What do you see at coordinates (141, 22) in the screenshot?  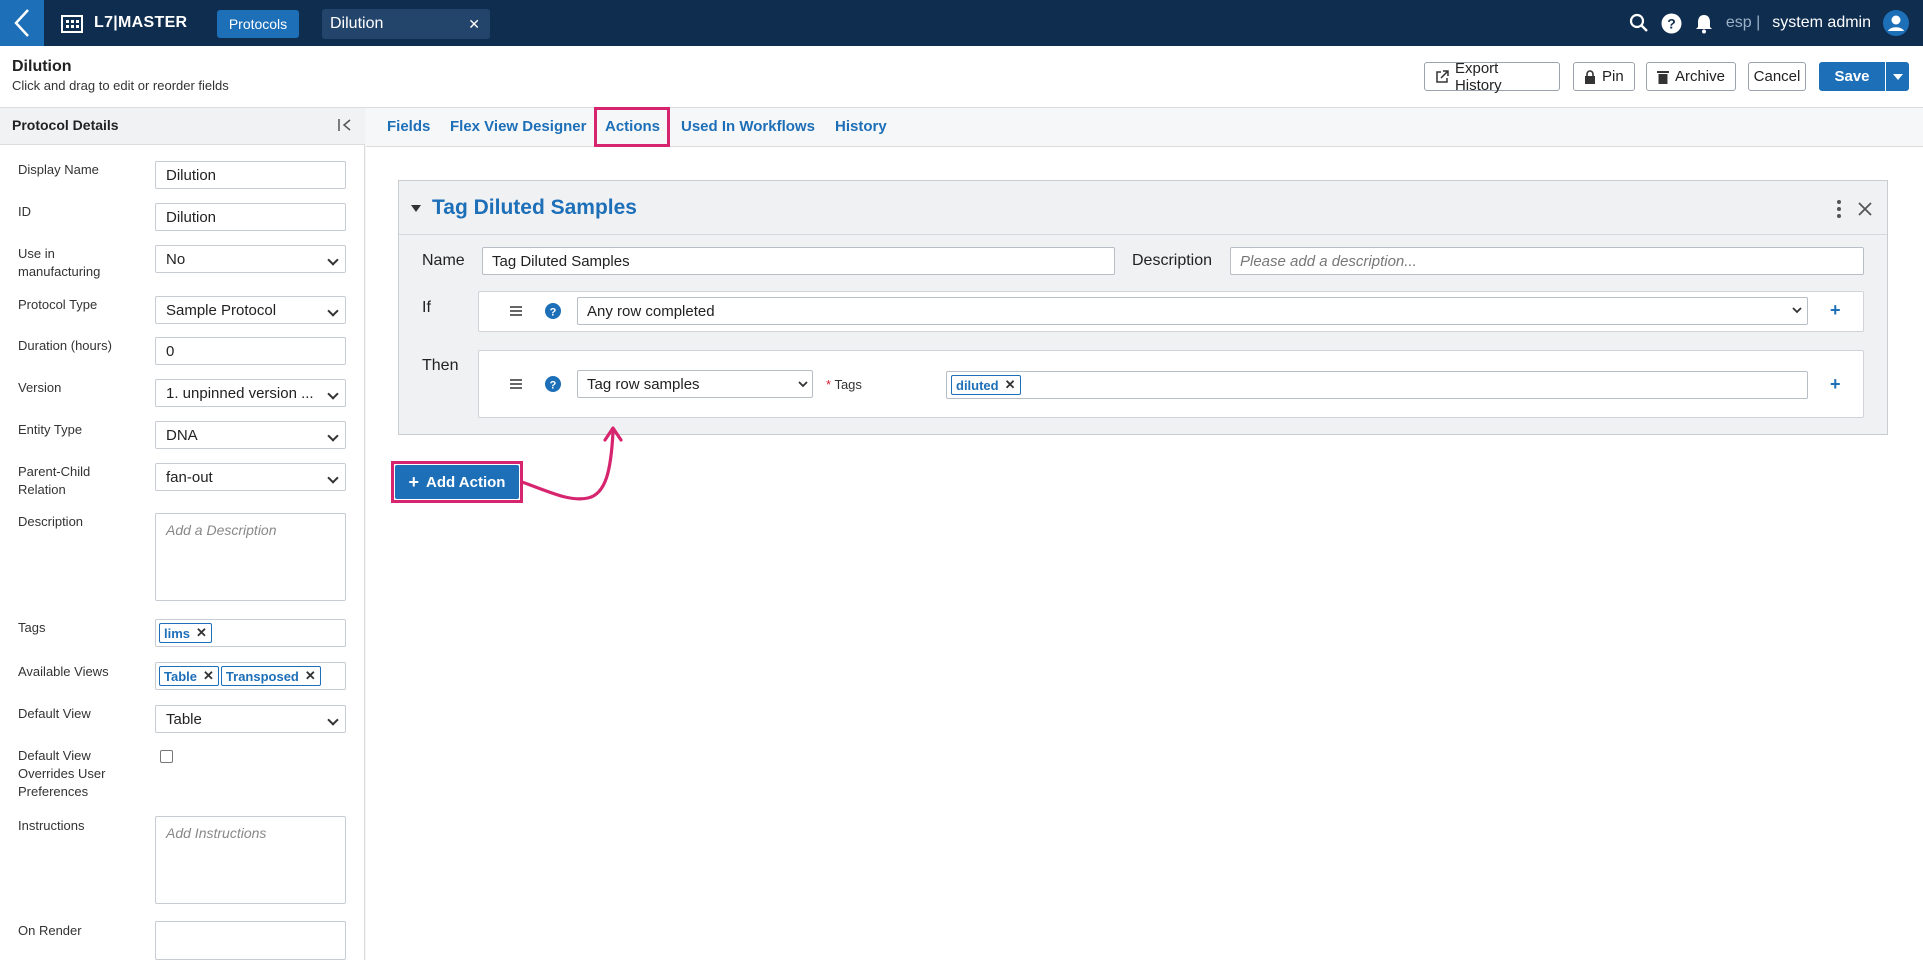 I see `app-name: L7|MASTER` at bounding box center [141, 22].